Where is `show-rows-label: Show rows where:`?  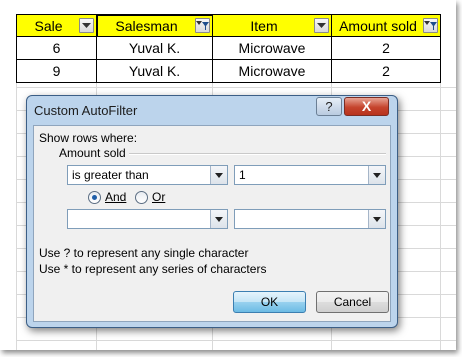 show-rows-label: Show rows where: is located at coordinates (88, 138).